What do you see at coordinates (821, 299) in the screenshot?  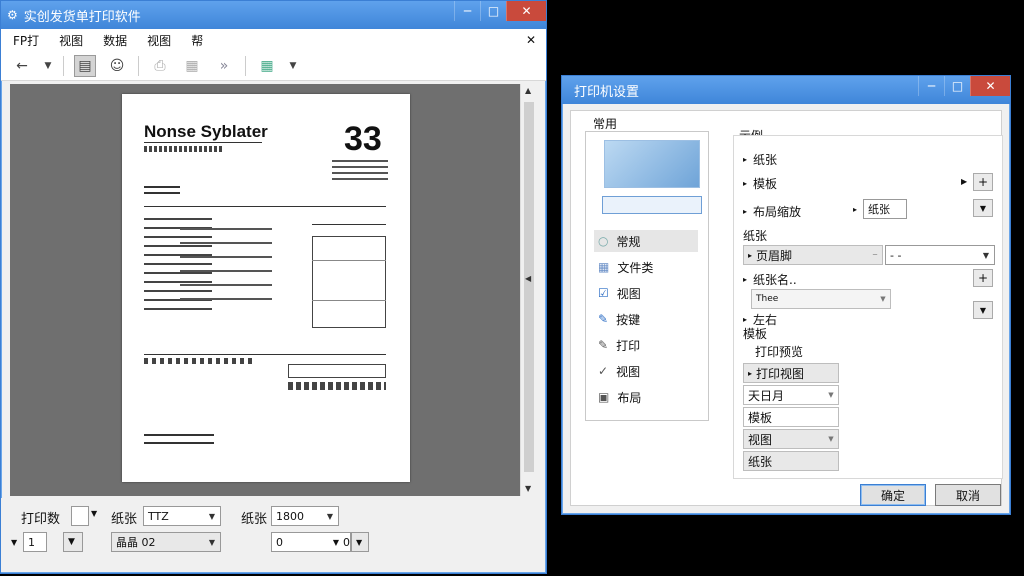 I see `paper-name-select: Thee ▼` at bounding box center [821, 299].